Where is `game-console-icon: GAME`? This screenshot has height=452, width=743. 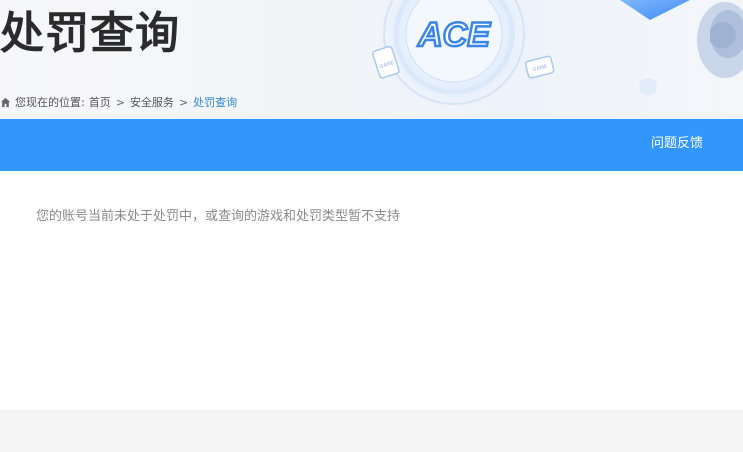 game-console-icon: GAME is located at coordinates (539, 67).